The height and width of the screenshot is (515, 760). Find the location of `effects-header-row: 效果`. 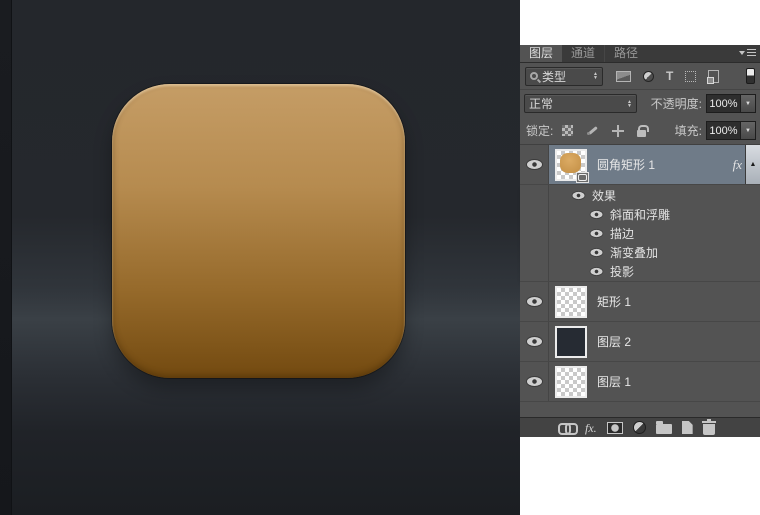

effects-header-row: 效果 is located at coordinates (640, 195).